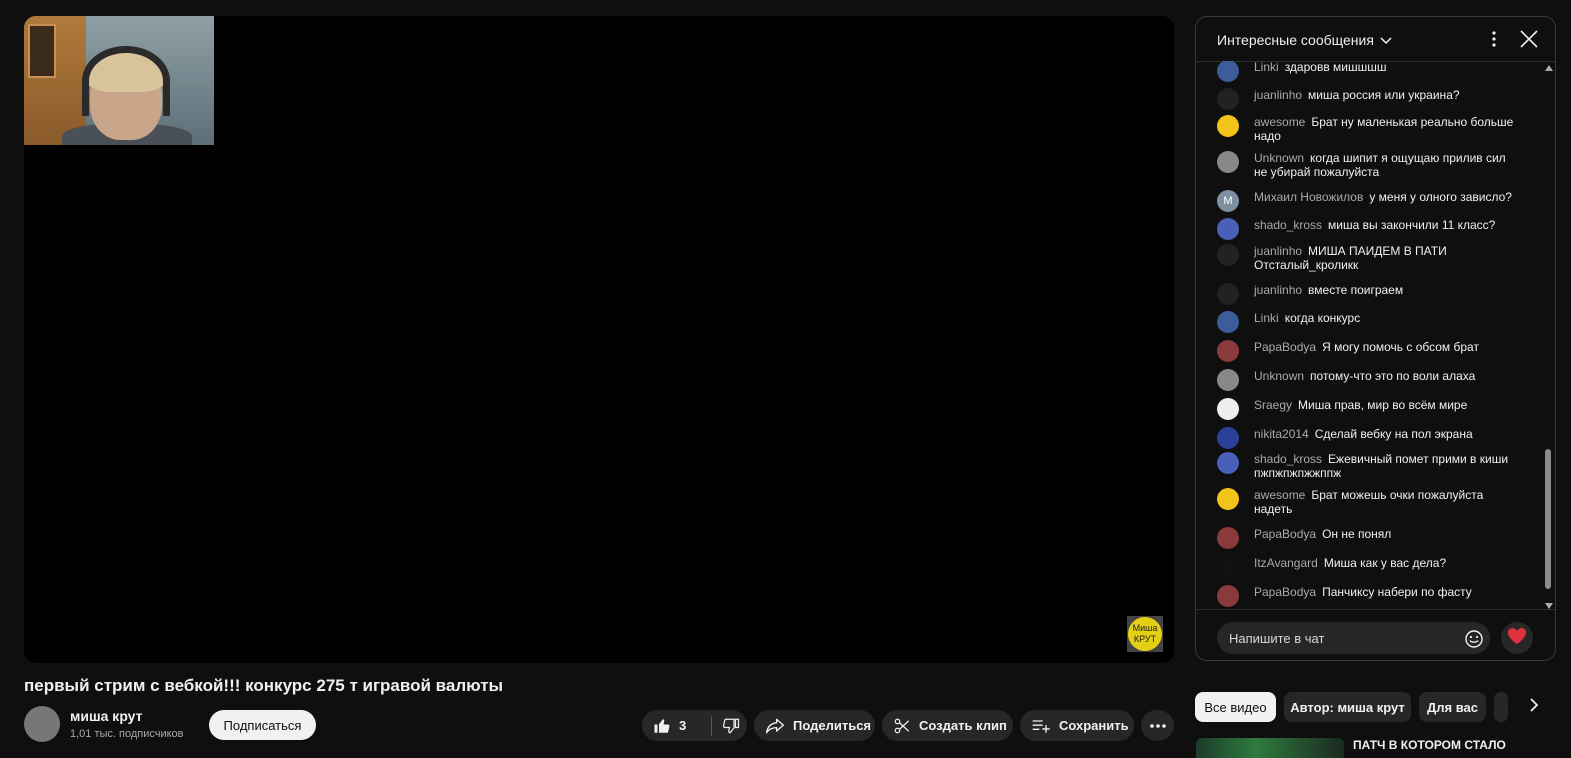 The image size is (1571, 758). What do you see at coordinates (1400, 347) in the screenshot?
I see `message-text: Я могу помочь с обсом брат` at bounding box center [1400, 347].